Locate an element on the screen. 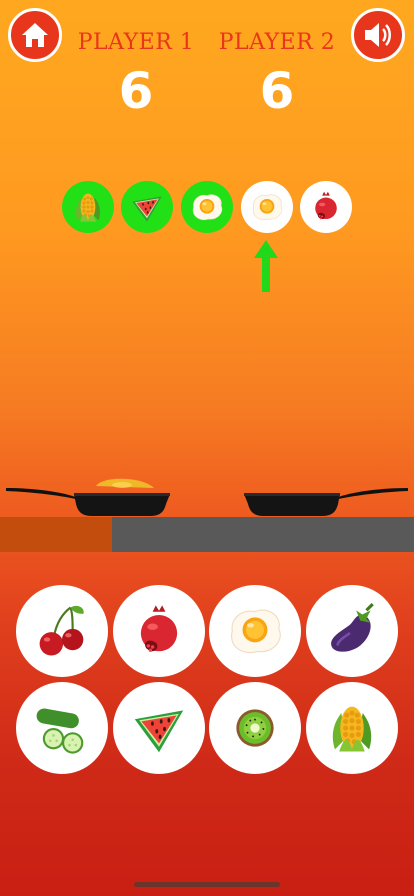  home-button is located at coordinates (35, 35).